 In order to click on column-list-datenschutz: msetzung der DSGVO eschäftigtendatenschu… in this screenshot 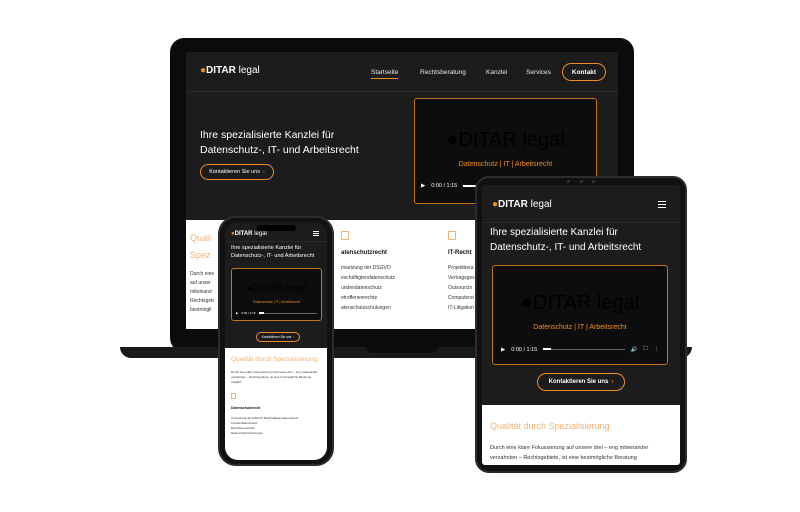, I will do `click(368, 288)`.